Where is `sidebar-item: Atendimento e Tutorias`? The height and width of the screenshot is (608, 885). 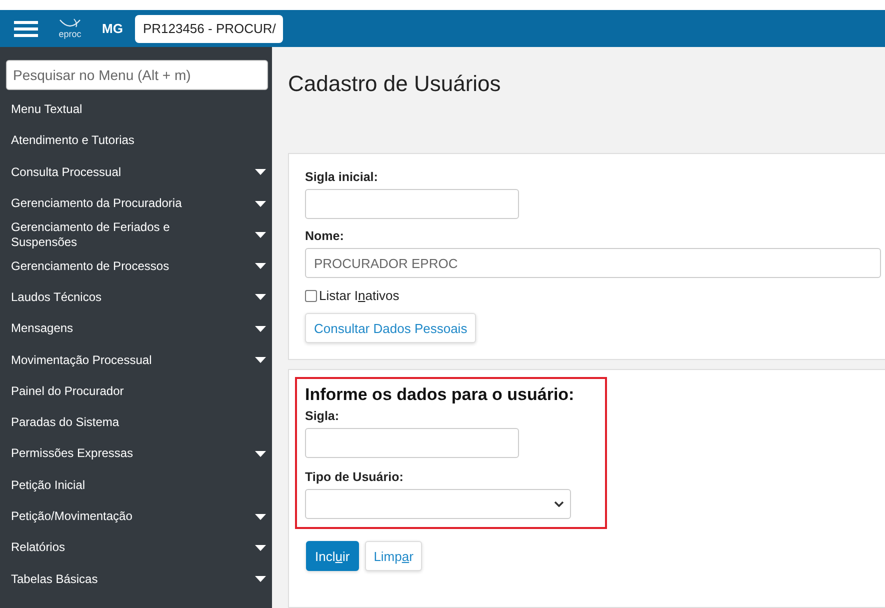 sidebar-item: Atendimento e Tutorias is located at coordinates (136, 141).